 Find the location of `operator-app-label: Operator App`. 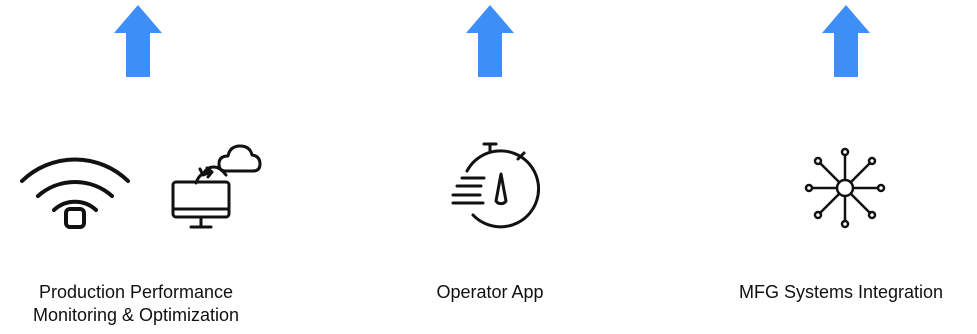

operator-app-label: Operator App is located at coordinates (490, 292).